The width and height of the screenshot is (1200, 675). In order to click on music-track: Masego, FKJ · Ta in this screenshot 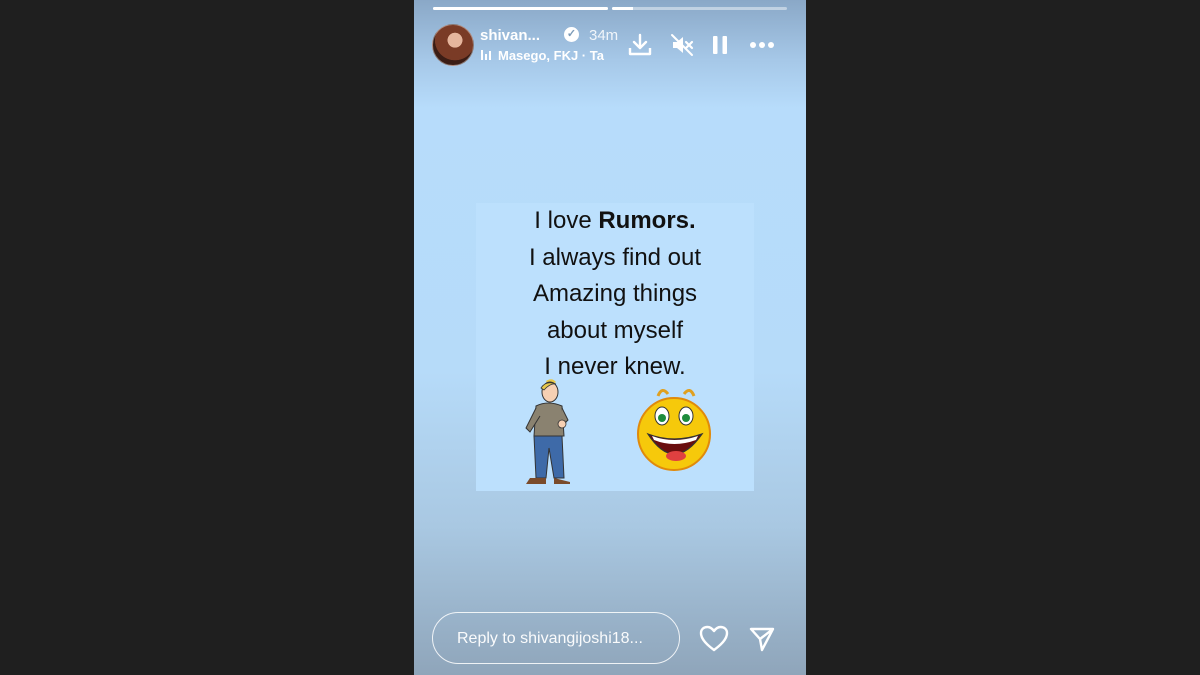, I will do `click(561, 55)`.